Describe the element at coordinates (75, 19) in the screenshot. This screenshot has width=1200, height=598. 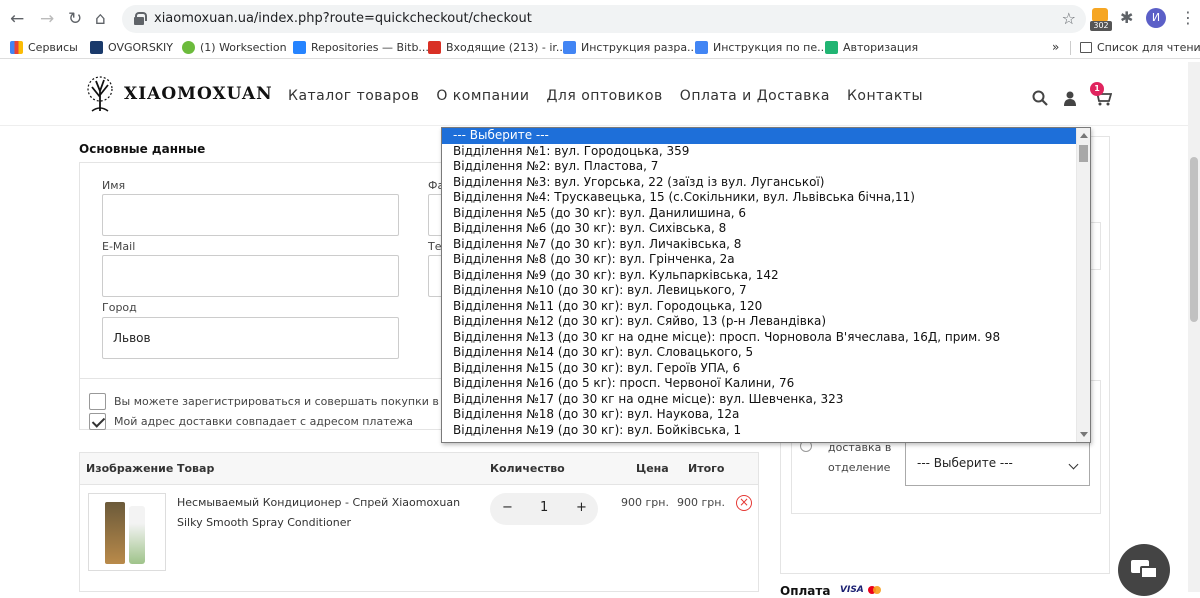
I see `reload-icon: ↻` at that location.